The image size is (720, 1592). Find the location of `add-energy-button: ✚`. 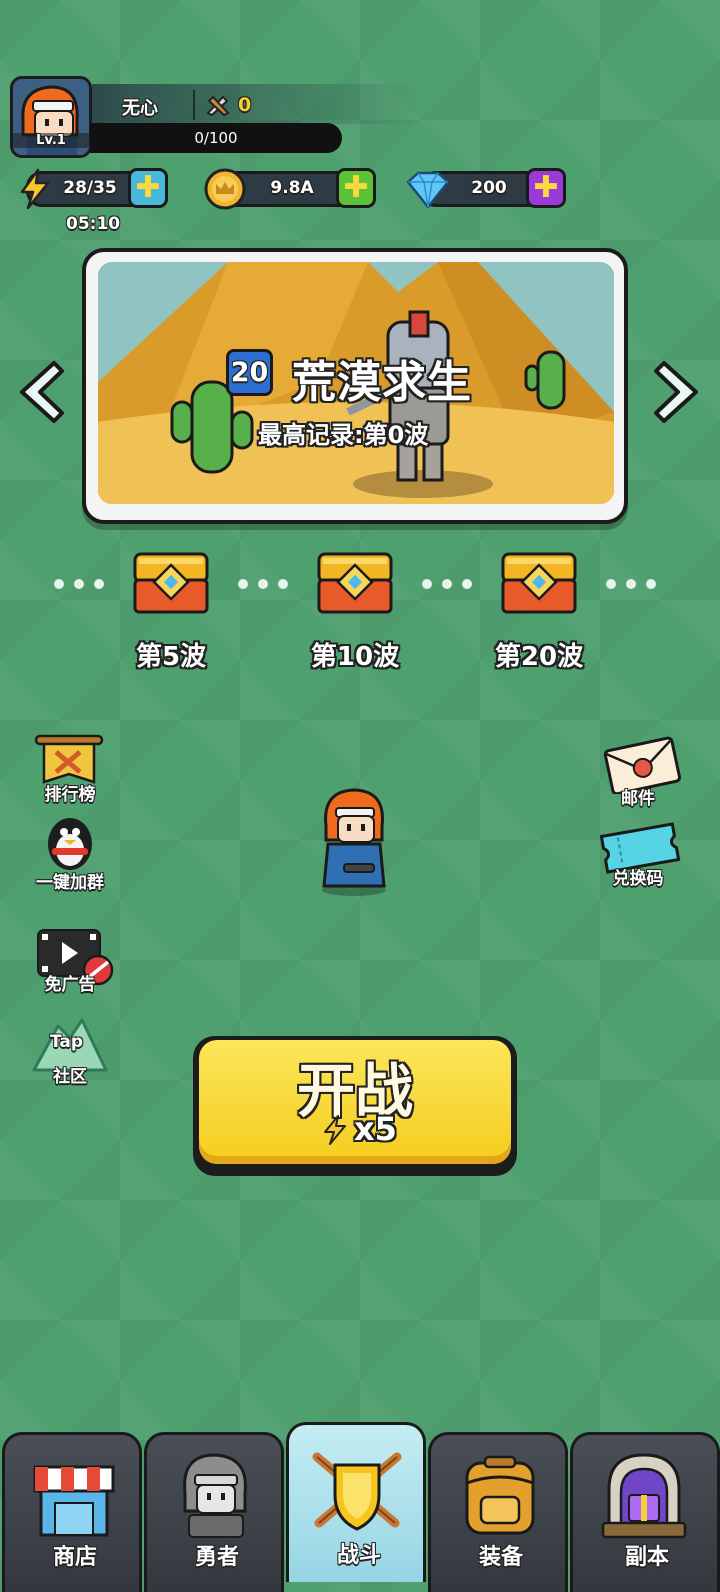

add-energy-button: ✚ is located at coordinates (148, 188).